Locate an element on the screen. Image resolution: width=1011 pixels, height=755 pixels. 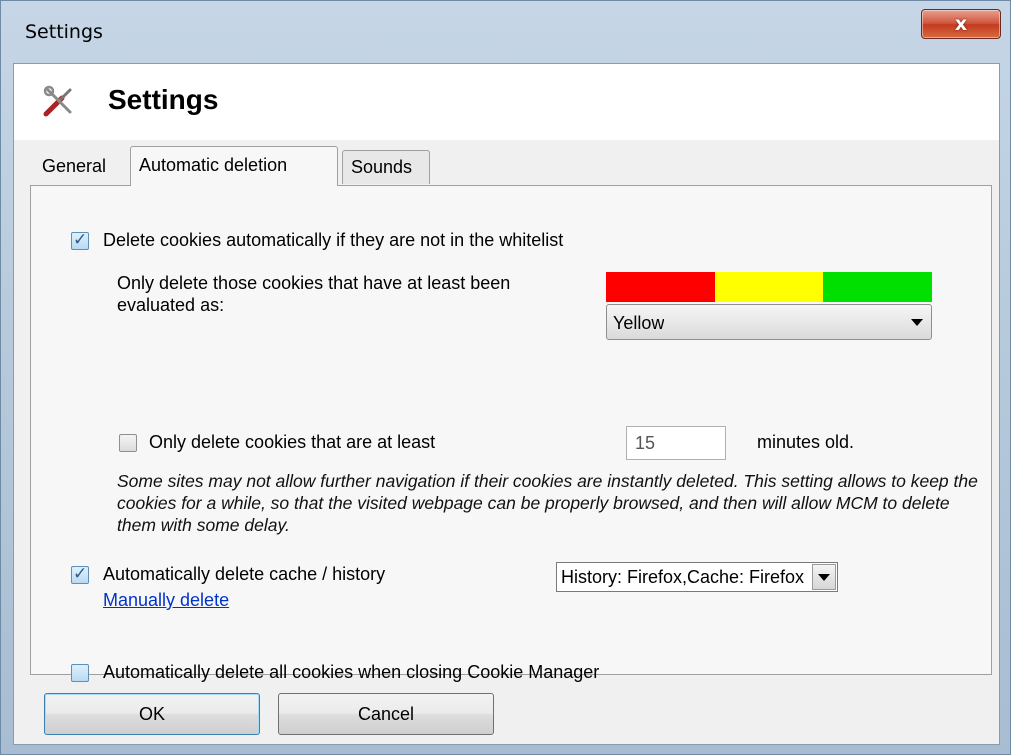
rating-color-bar is located at coordinates (769, 287).